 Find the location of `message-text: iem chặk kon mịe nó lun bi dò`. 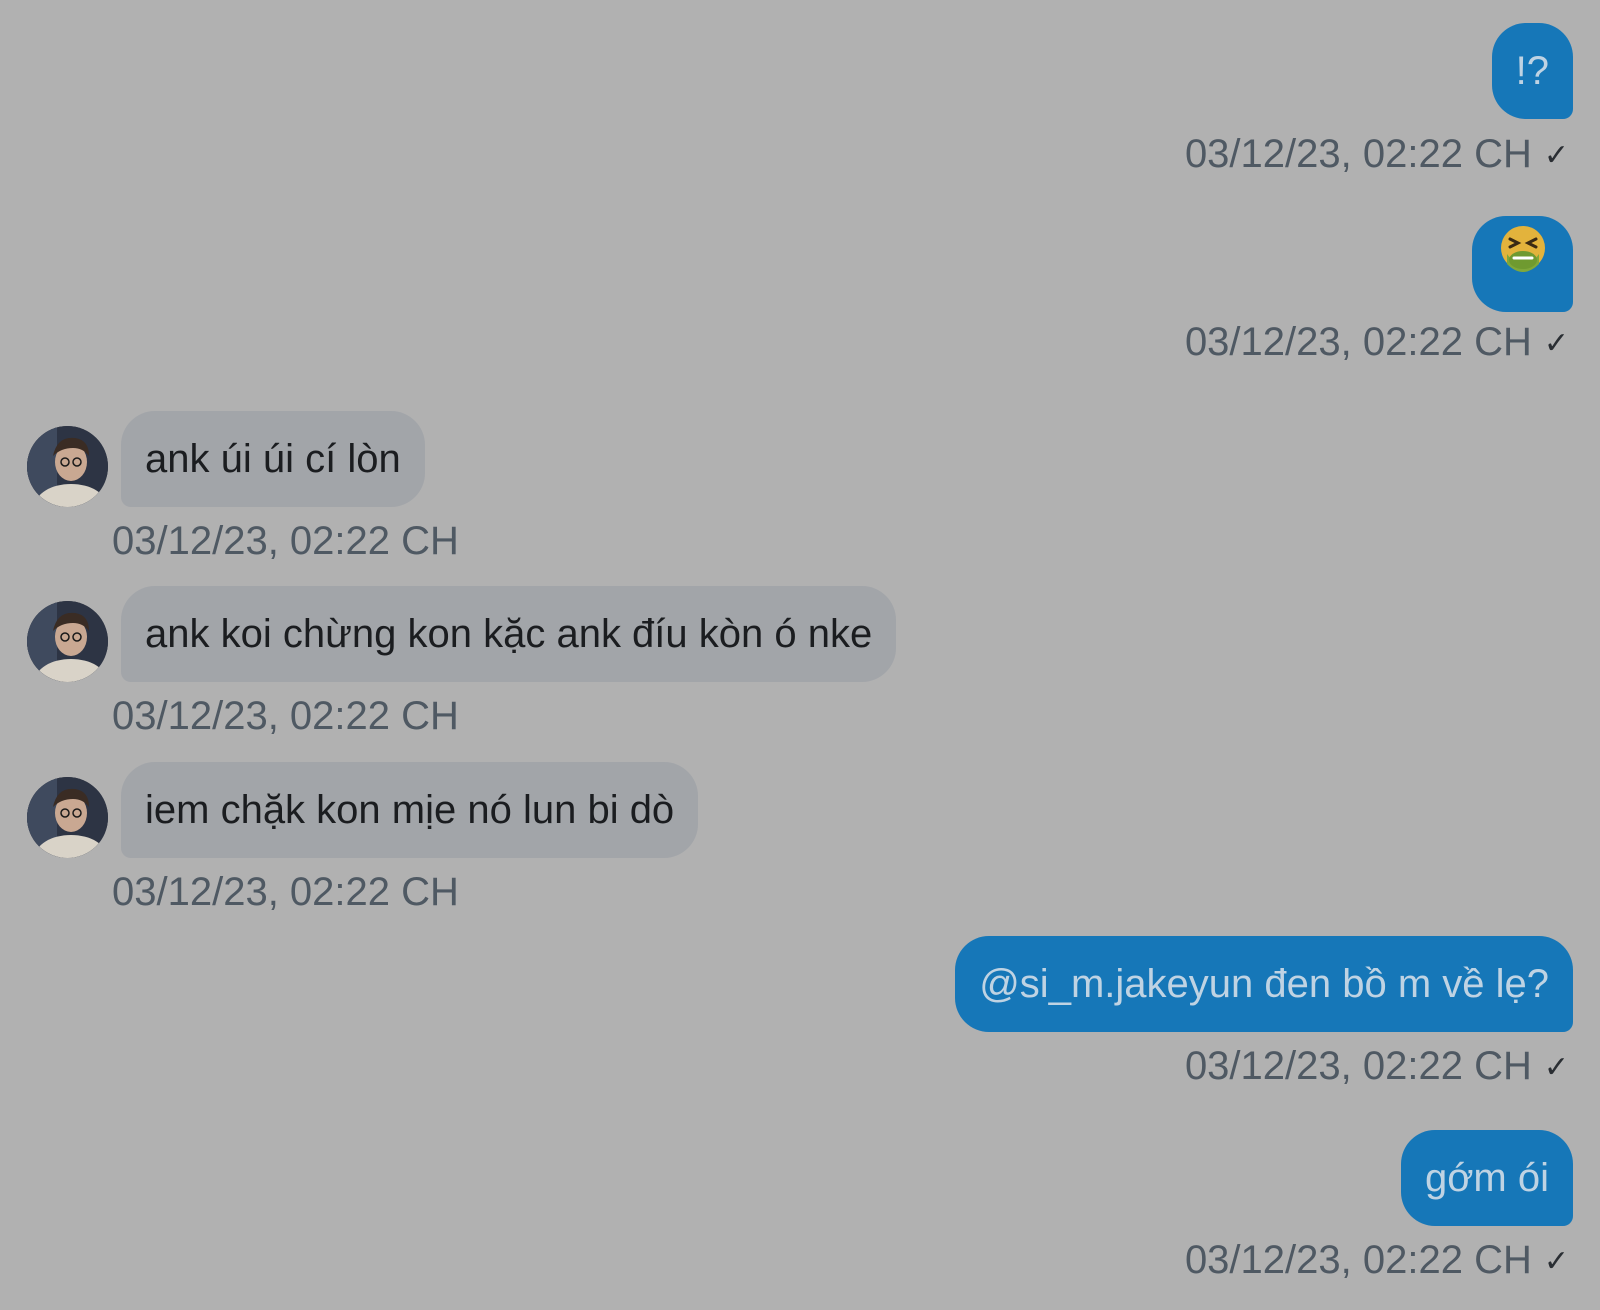

message-text: iem chặk kon mịe nó lun bi dò is located at coordinates (410, 810).